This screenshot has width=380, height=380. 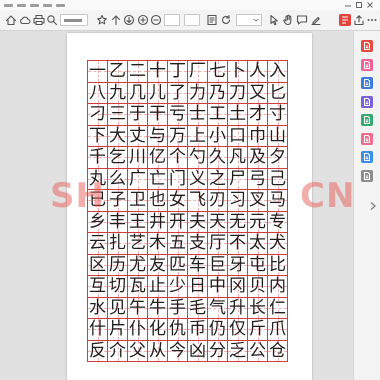 What do you see at coordinates (278, 93) in the screenshot?
I see `char-cell: 匕` at bounding box center [278, 93].